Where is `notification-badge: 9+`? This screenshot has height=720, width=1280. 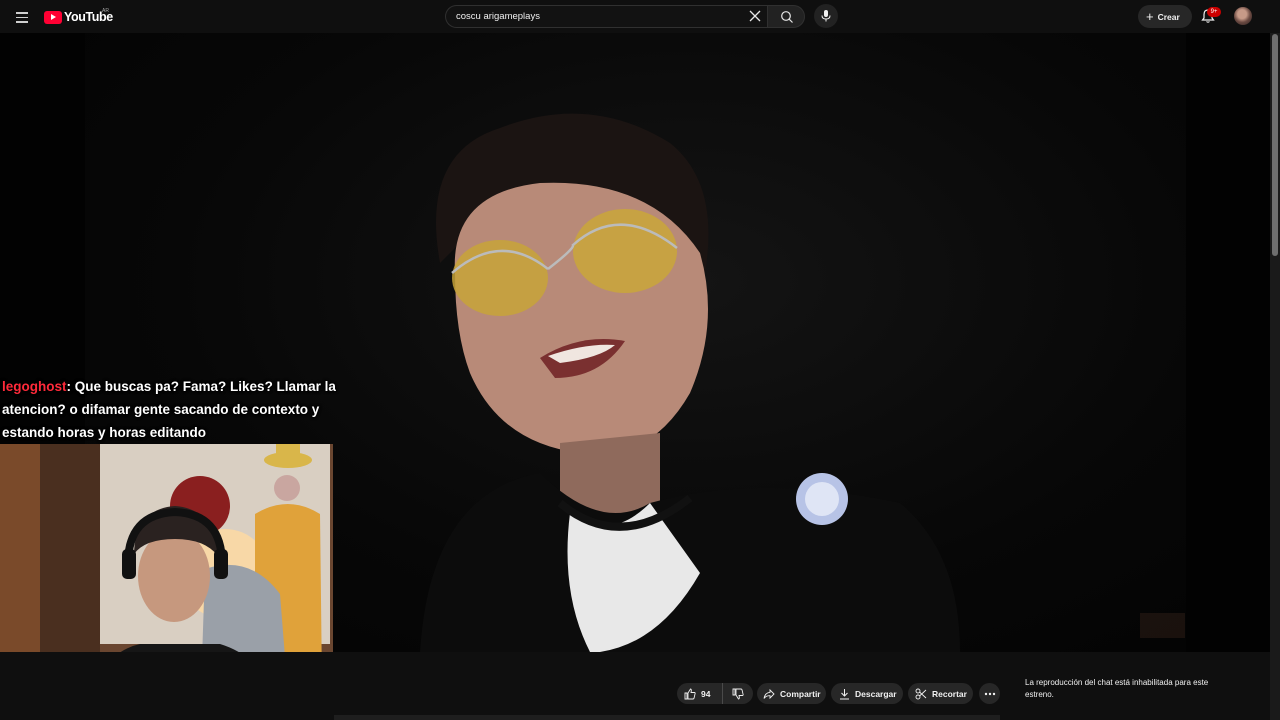
notification-badge: 9+ is located at coordinates (1214, 12).